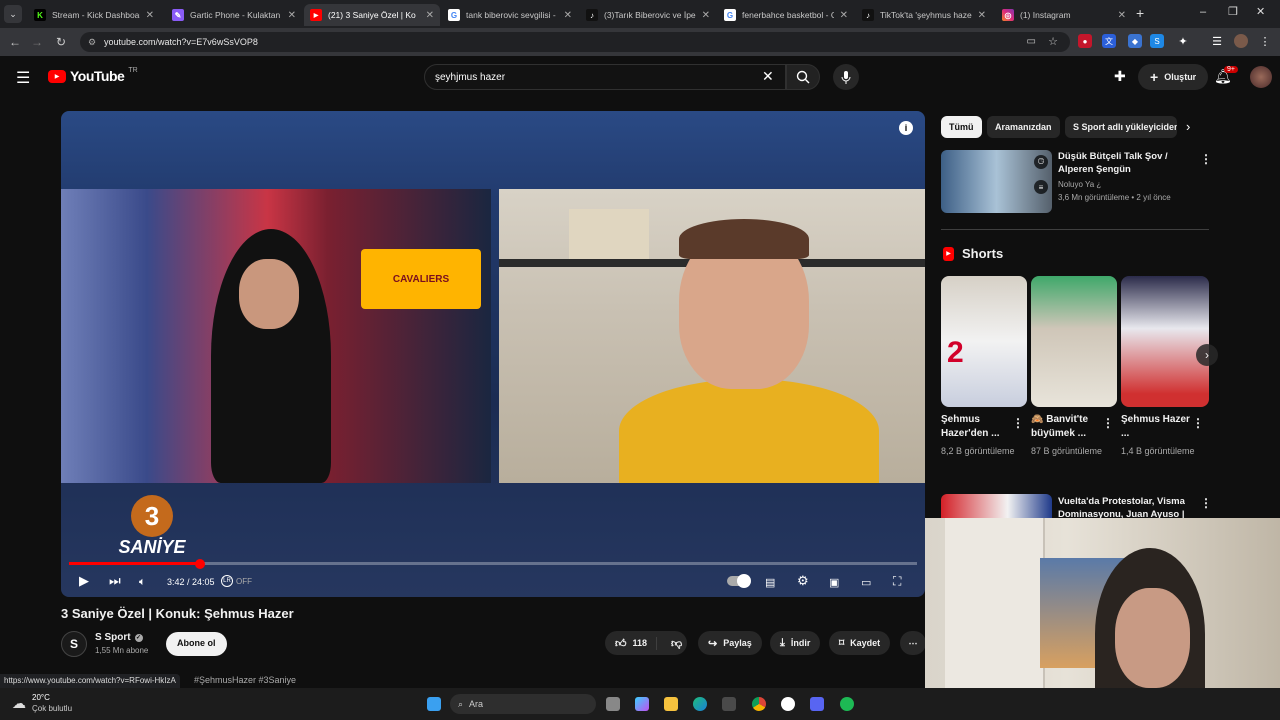 This screenshot has width=1280, height=720. I want to click on minimize-icon: –, so click(1203, 12).